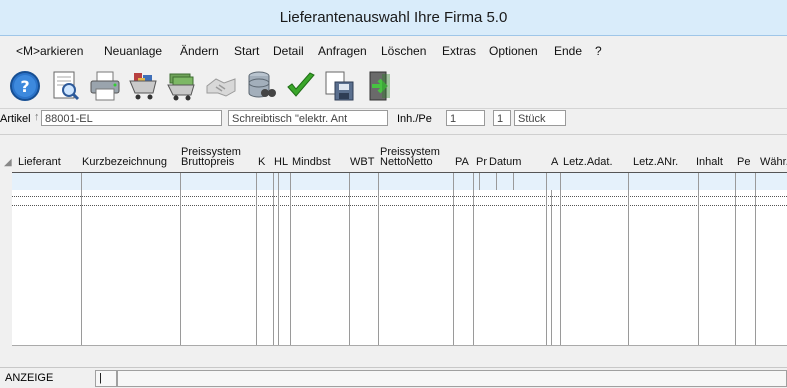 The image size is (787, 388). I want to click on shopping-cart-icon, so click(143, 86).